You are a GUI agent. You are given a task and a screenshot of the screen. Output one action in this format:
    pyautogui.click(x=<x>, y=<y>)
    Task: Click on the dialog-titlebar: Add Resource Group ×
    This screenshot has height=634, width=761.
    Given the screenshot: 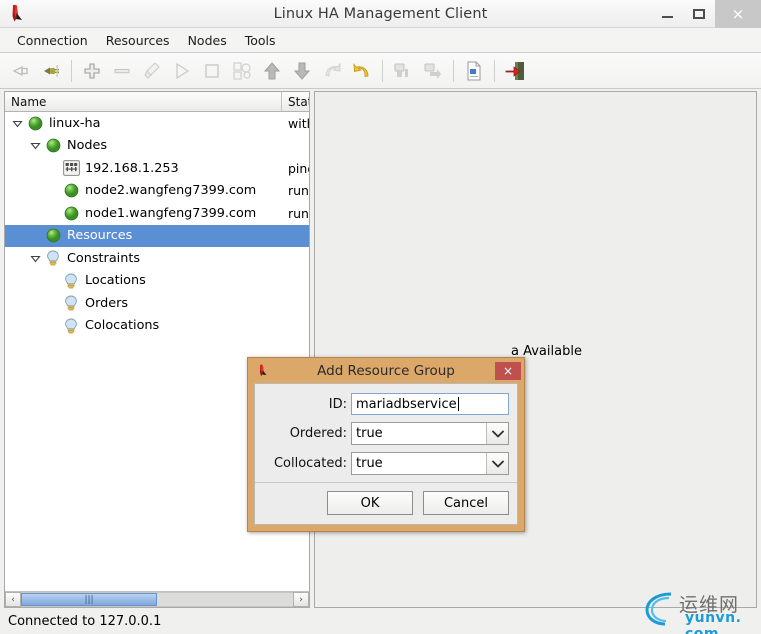 What is the action you would take?
    pyautogui.click(x=386, y=370)
    